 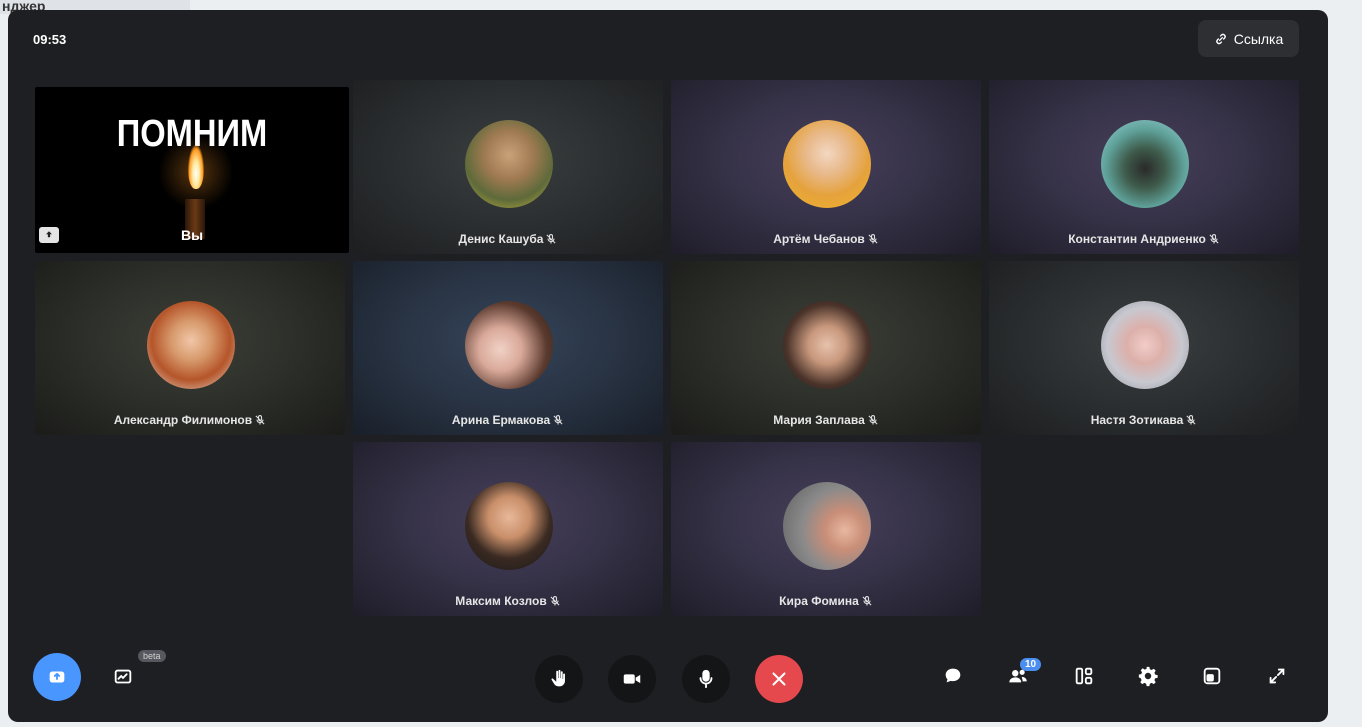 I want to click on participant-name-text: Константин Андриенко, so click(x=1137, y=239).